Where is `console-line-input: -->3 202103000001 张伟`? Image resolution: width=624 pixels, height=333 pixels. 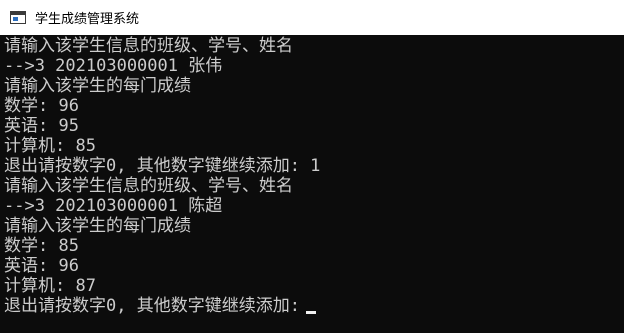 console-line-input: -->3 202103000001 张伟 is located at coordinates (113, 66).